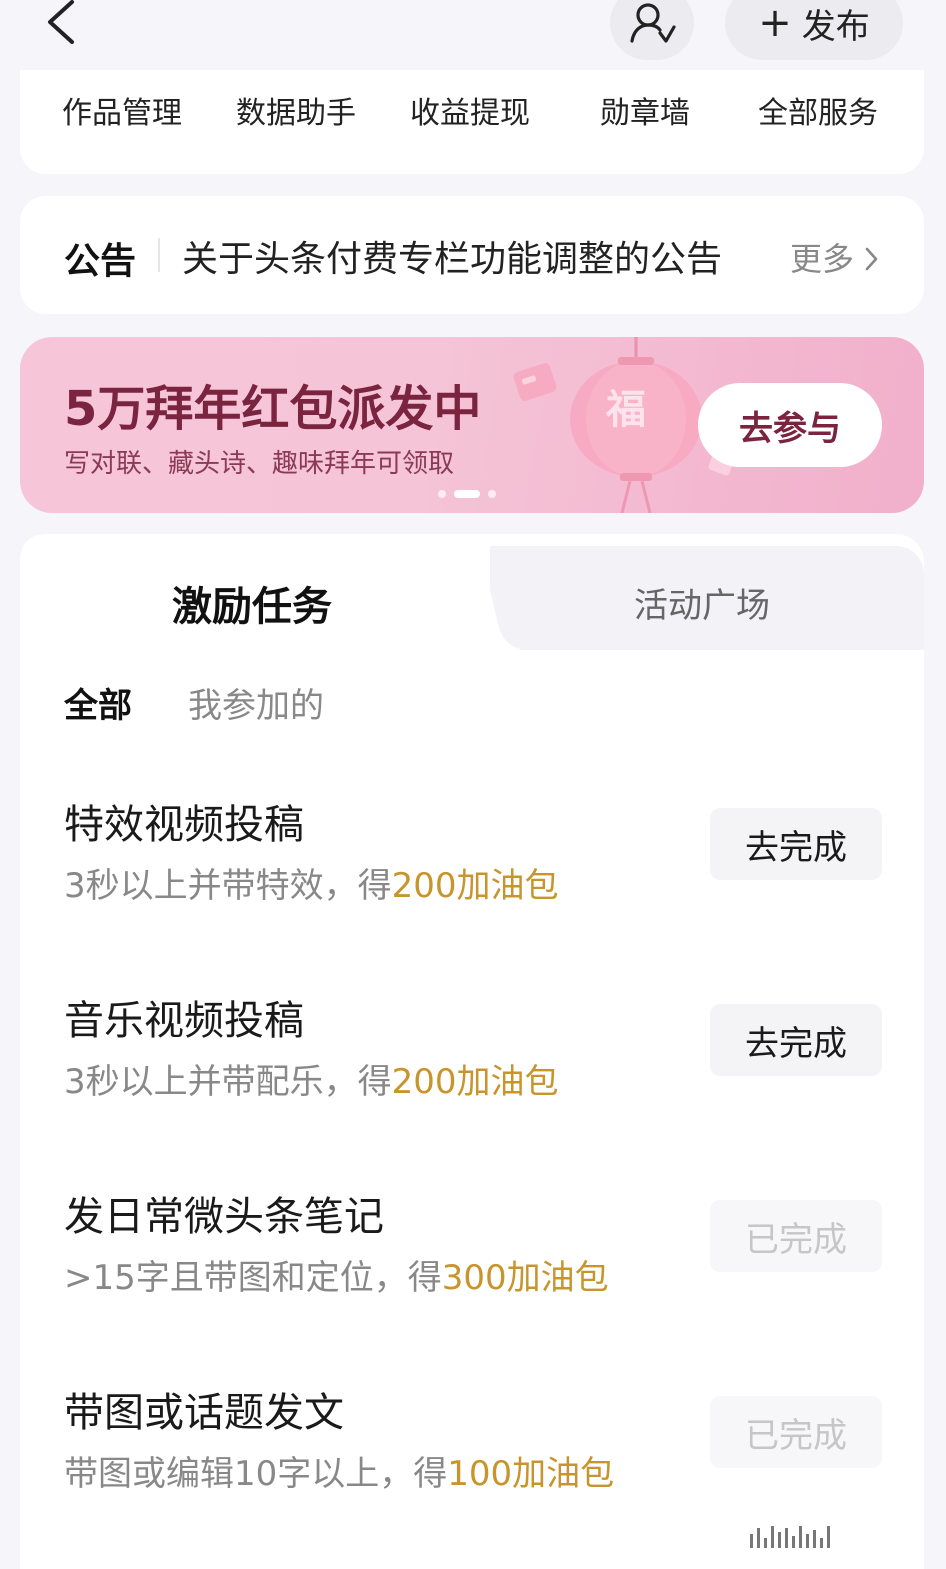 This screenshot has height=1569, width=946. I want to click on services-card: 作品管理 数据助手 收益提现 勋章墙 全部服务, so click(472, 122).